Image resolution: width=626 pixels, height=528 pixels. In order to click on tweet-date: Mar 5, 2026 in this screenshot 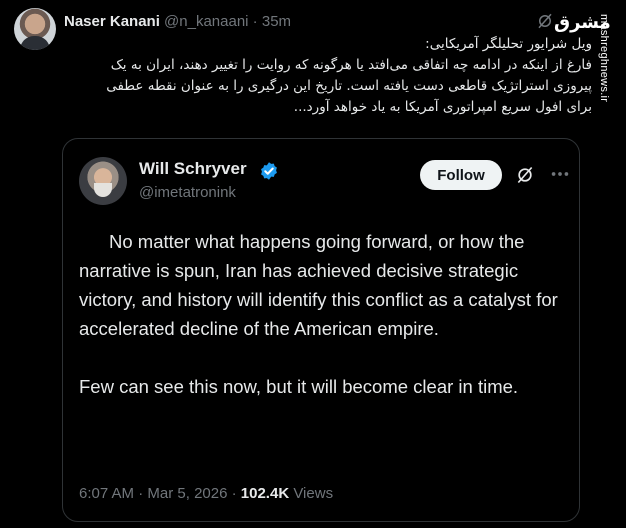, I will do `click(187, 493)`.